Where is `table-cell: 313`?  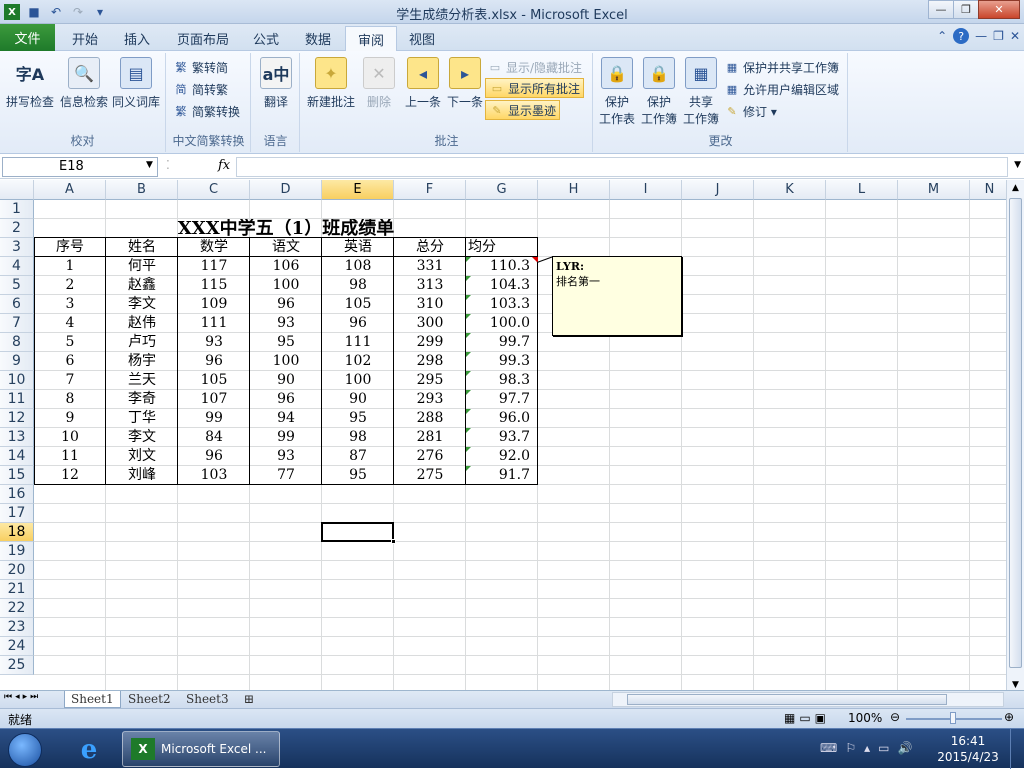
table-cell: 313 is located at coordinates (430, 285).